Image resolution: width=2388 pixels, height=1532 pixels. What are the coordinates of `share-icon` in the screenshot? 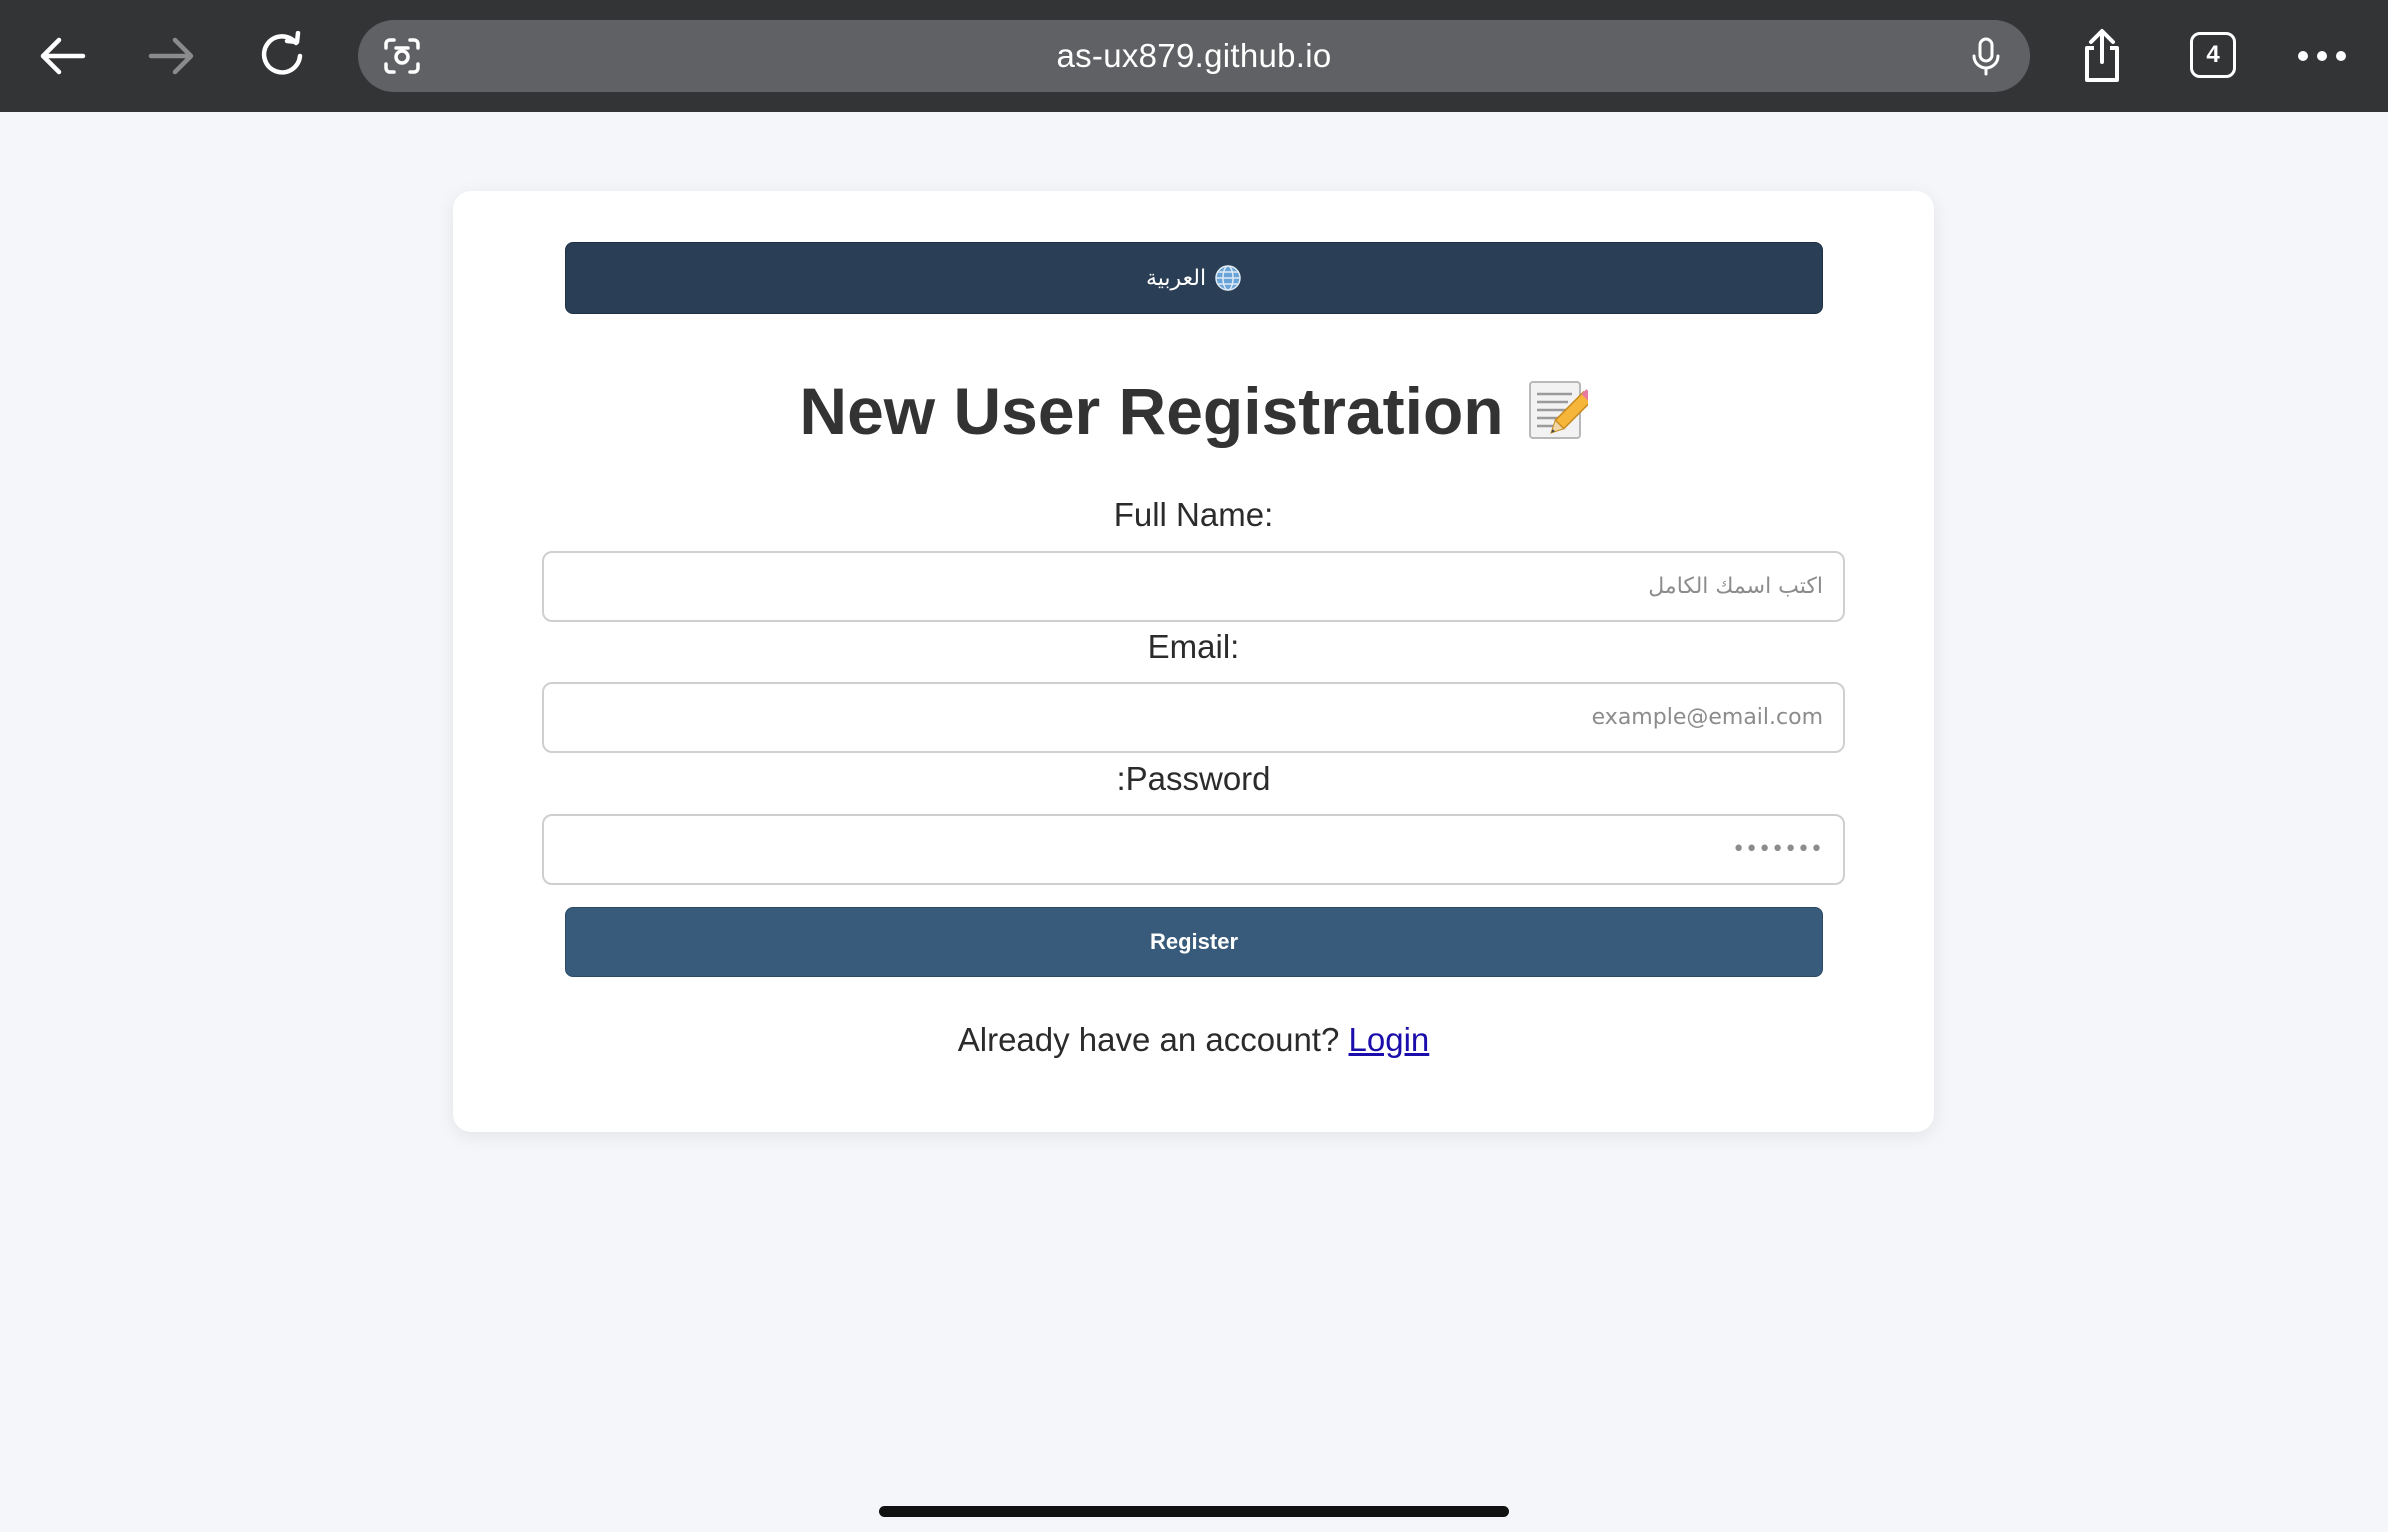 It's located at (2102, 56).